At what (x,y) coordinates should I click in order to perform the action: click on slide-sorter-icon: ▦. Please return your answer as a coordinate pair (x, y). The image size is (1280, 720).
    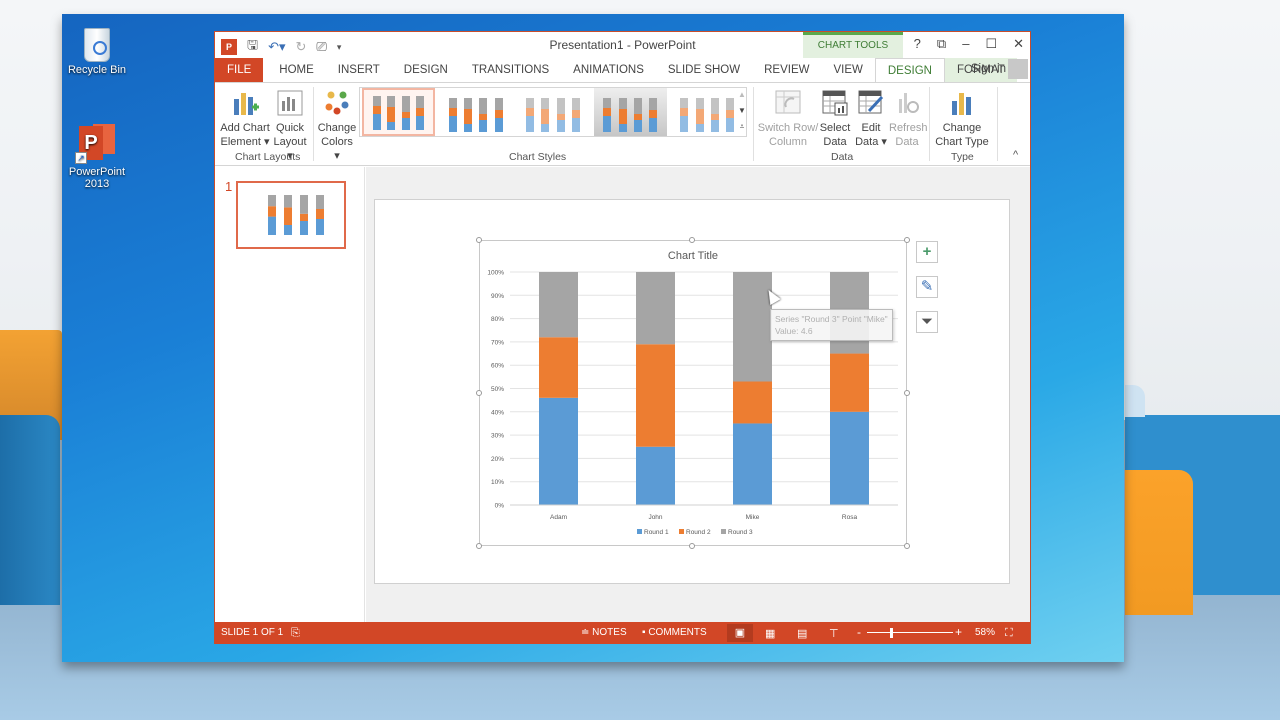
    Looking at the image, I should click on (770, 633).